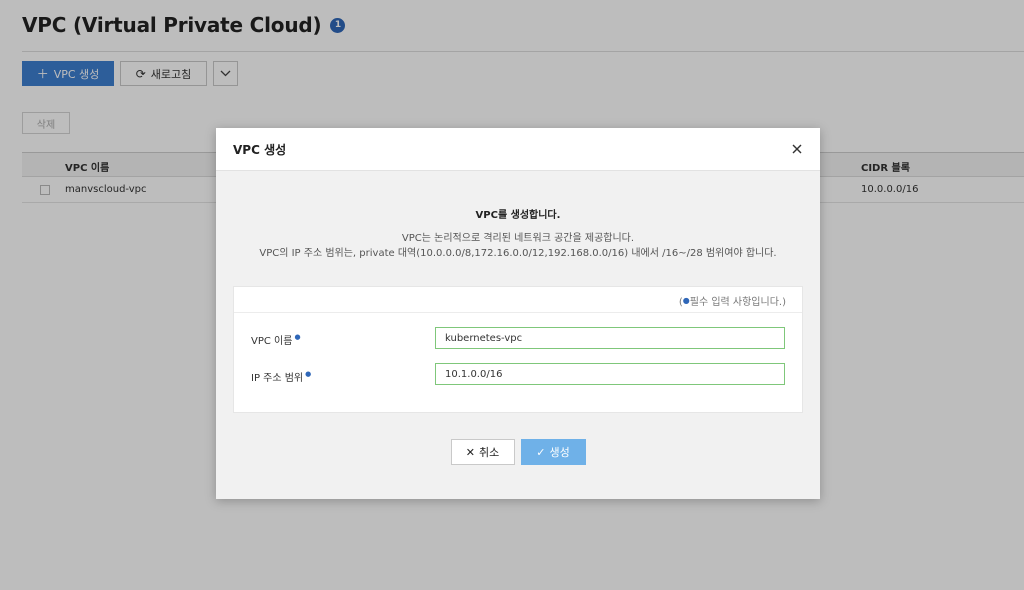 The image size is (1024, 590). I want to click on ip-range-label-text: IP 주소 범위, so click(277, 378).